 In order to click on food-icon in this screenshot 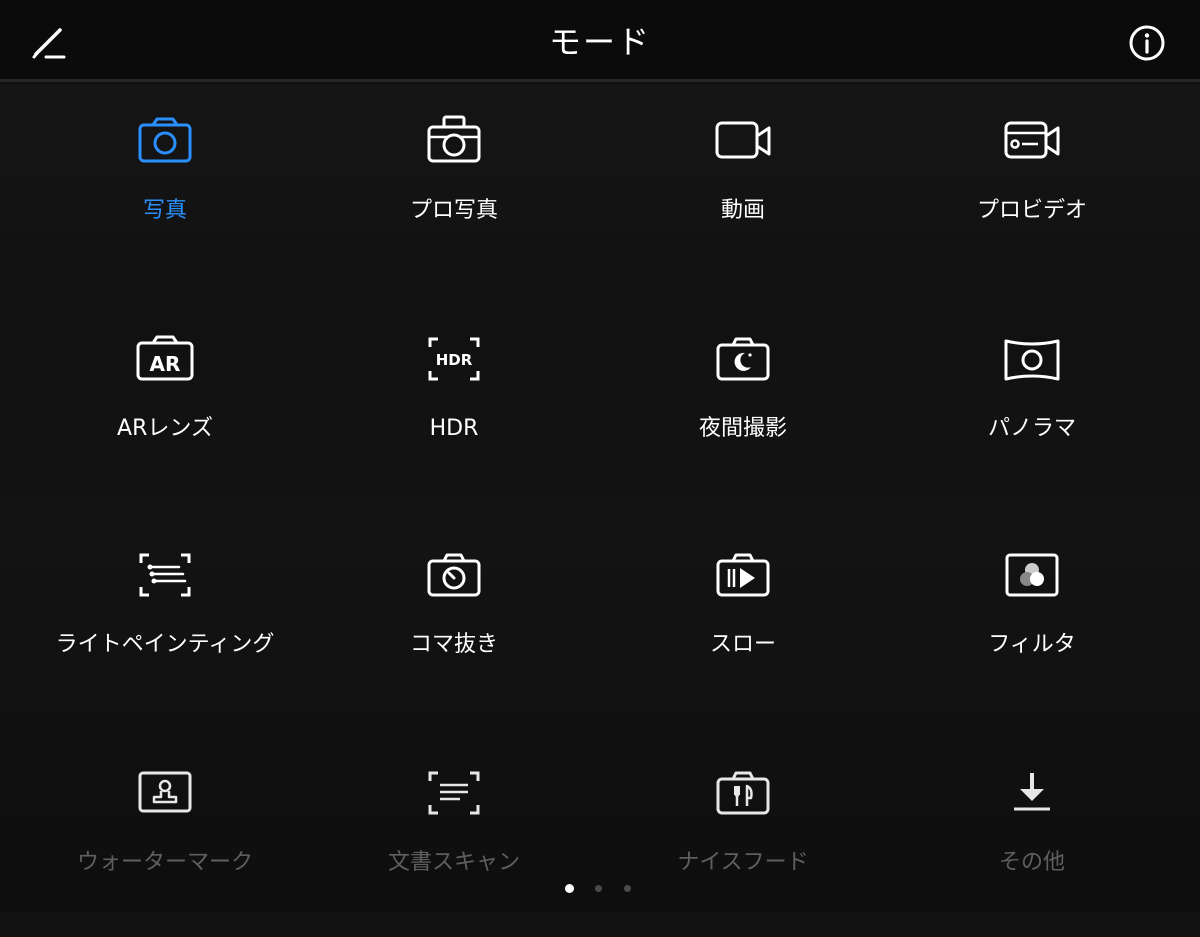, I will do `click(743, 793)`.